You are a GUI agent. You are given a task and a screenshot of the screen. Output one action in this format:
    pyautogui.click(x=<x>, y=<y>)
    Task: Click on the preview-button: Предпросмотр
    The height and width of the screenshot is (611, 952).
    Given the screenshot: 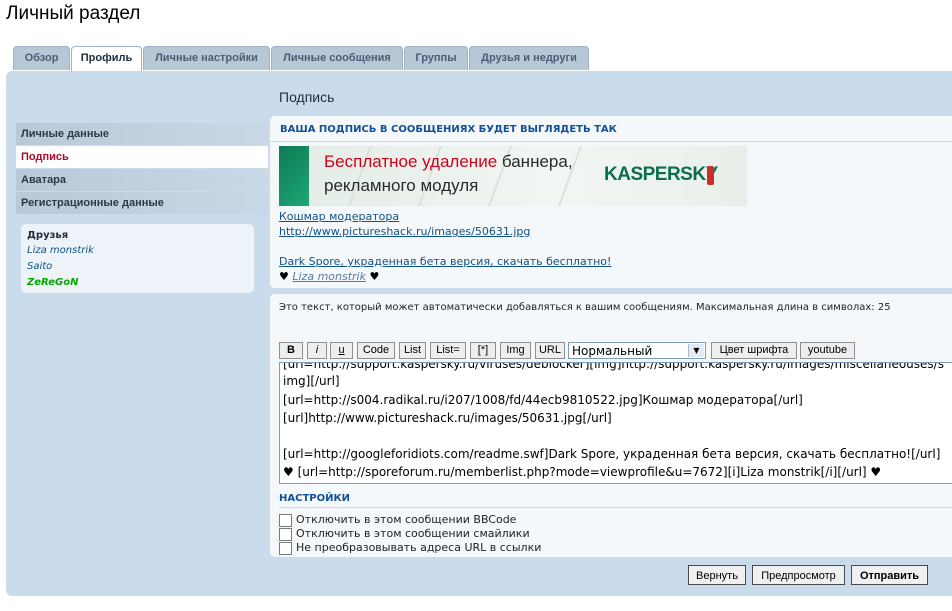 What is the action you would take?
    pyautogui.click(x=798, y=575)
    